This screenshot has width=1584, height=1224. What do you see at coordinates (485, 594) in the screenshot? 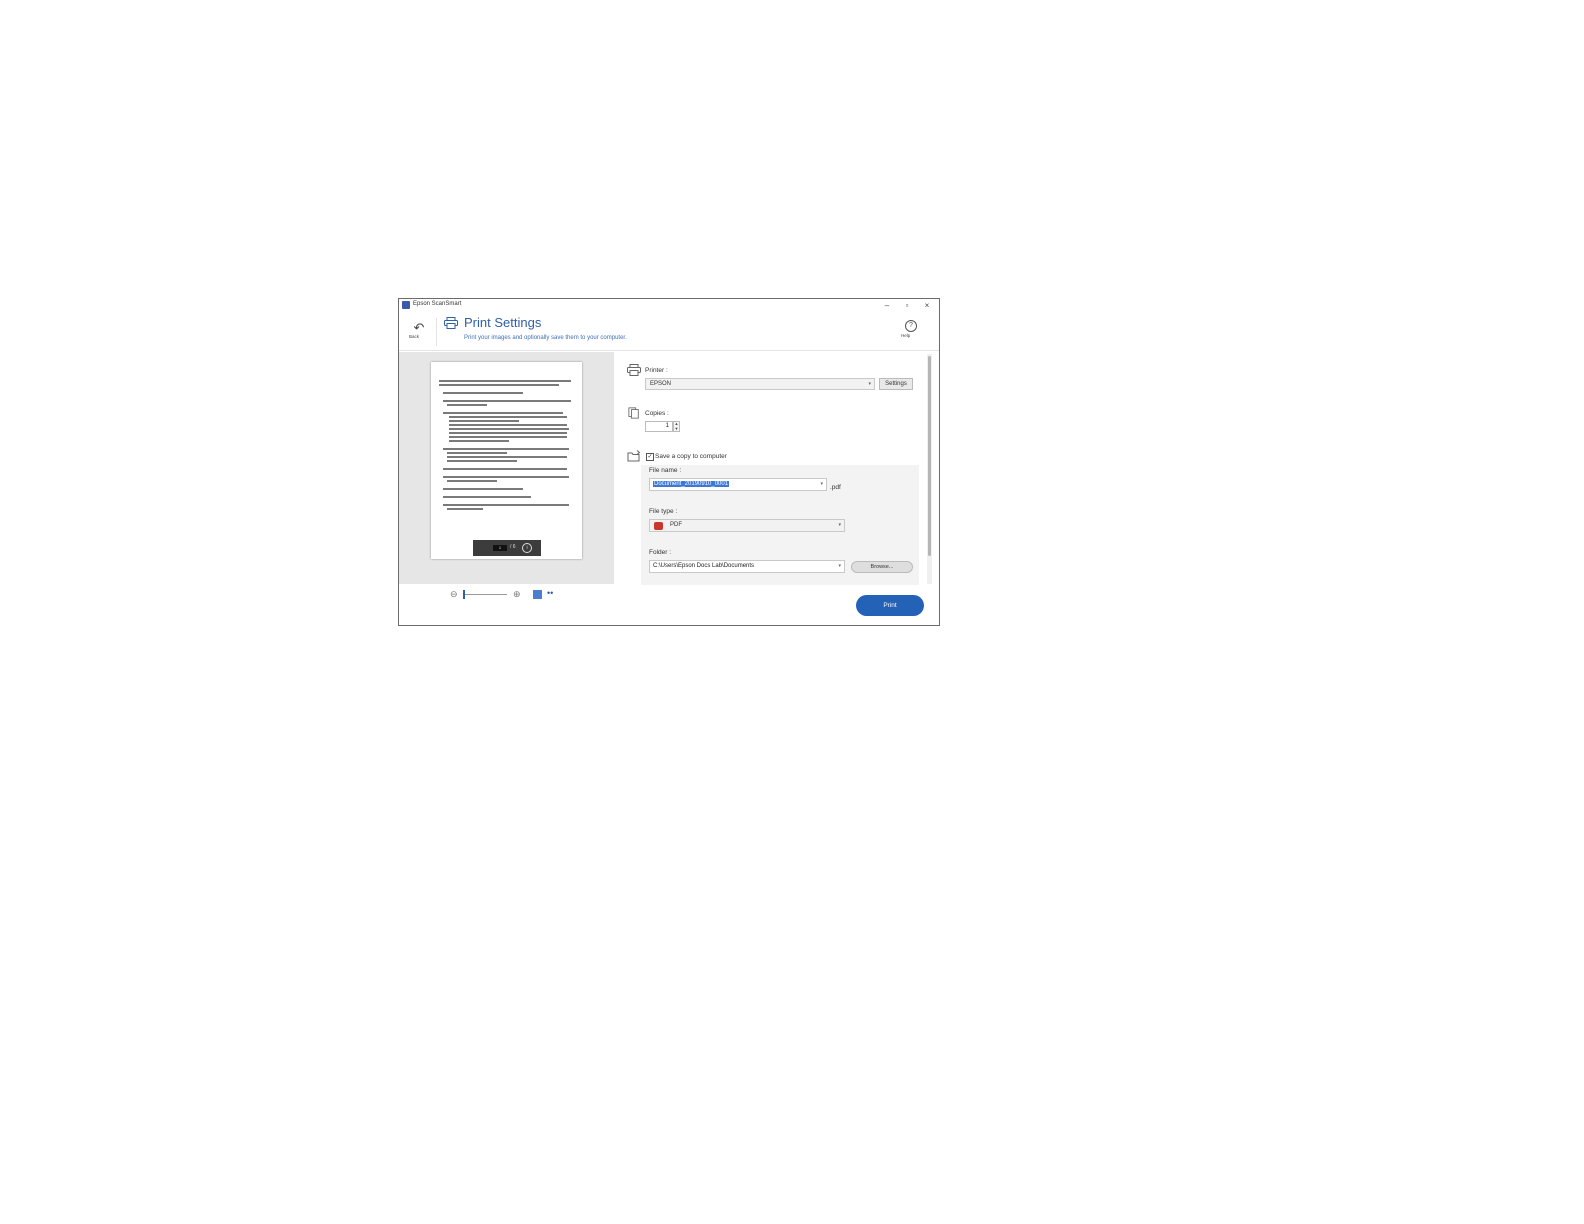
I see `zoom-slider` at bounding box center [485, 594].